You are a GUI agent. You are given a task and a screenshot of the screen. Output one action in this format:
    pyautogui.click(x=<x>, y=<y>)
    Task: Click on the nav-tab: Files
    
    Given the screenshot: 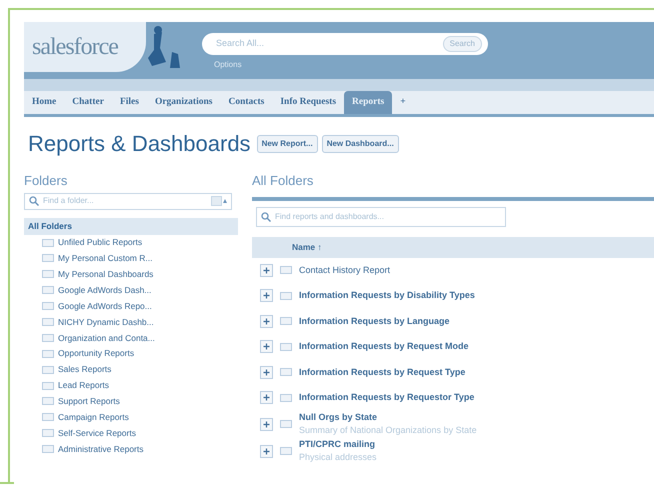 What is the action you would take?
    pyautogui.click(x=129, y=102)
    